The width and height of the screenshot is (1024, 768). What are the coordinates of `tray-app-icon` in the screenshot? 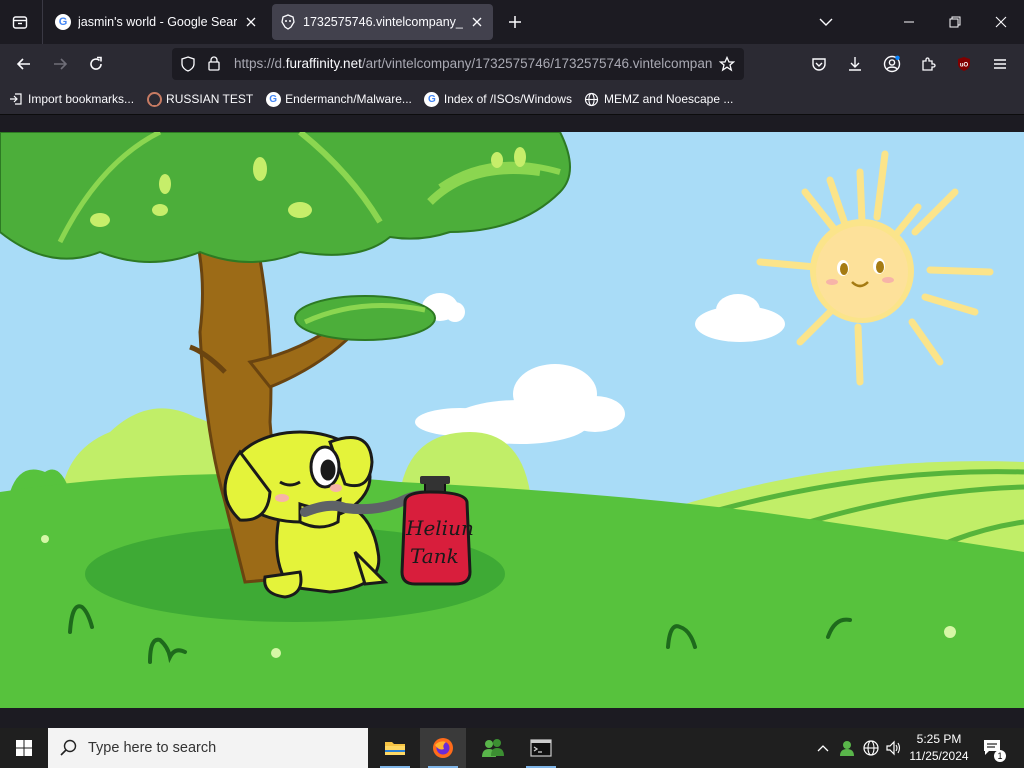 It's located at (847, 748).